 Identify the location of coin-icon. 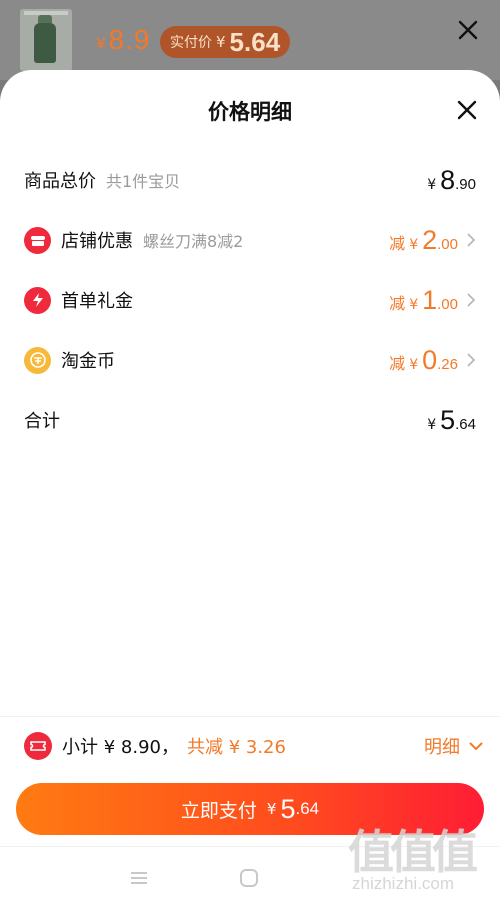
(37, 360).